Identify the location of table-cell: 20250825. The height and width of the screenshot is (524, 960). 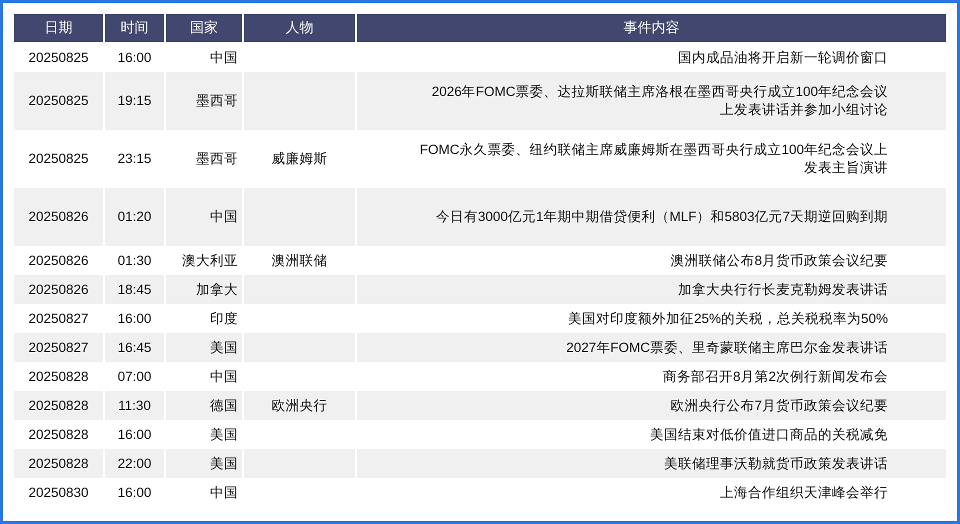
(58, 101).